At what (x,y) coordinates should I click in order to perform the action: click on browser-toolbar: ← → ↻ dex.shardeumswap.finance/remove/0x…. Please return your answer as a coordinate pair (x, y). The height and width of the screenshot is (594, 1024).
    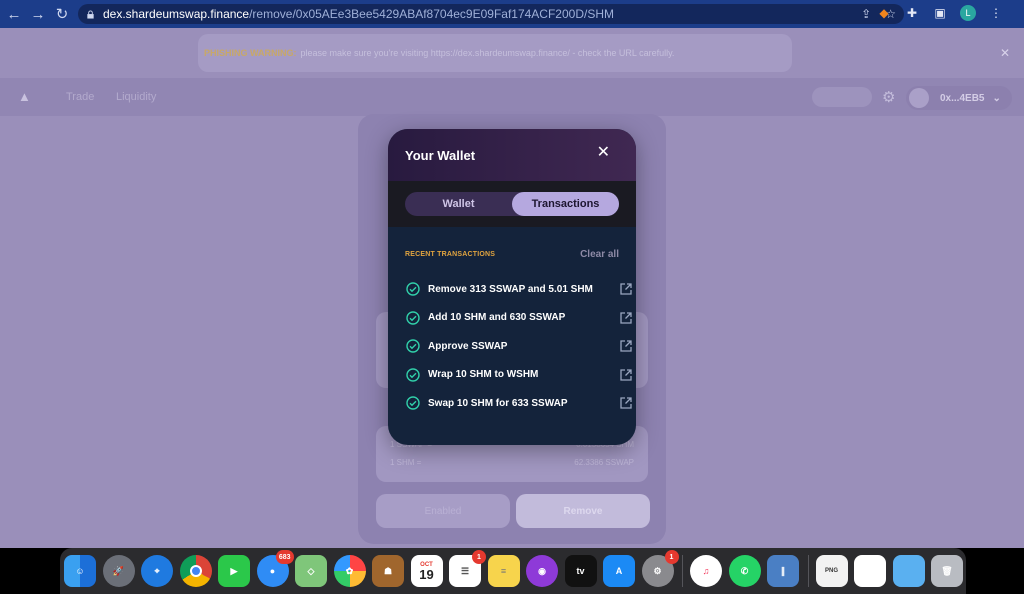
    Looking at the image, I should click on (512, 14).